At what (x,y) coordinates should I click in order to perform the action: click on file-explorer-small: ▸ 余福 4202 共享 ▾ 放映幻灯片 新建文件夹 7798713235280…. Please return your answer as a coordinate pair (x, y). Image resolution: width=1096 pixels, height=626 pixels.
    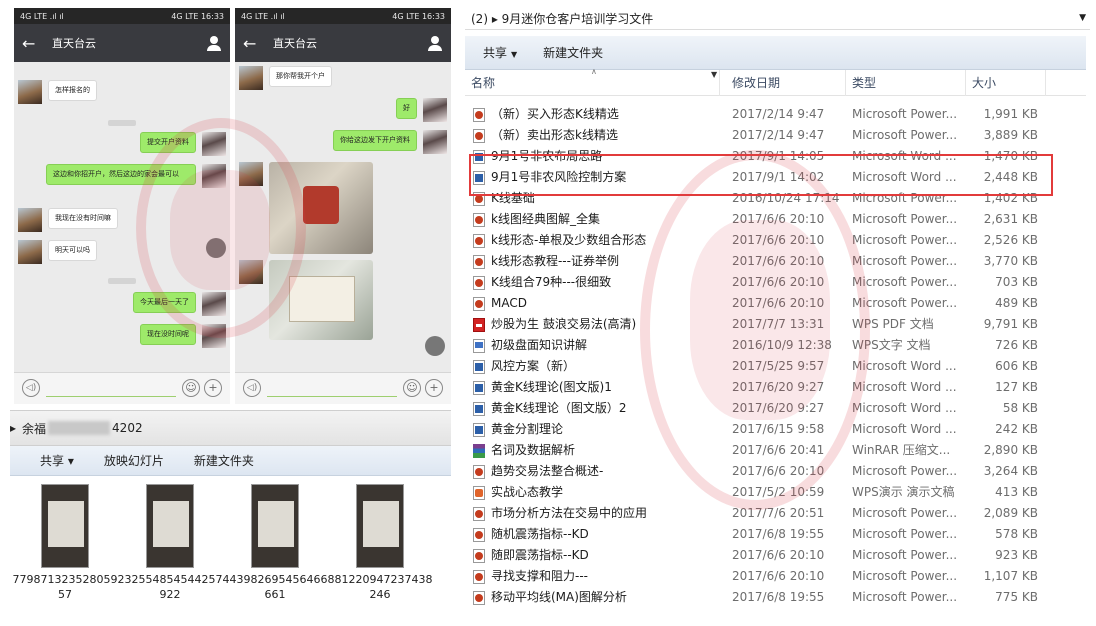
    Looking at the image, I should click on (230, 513).